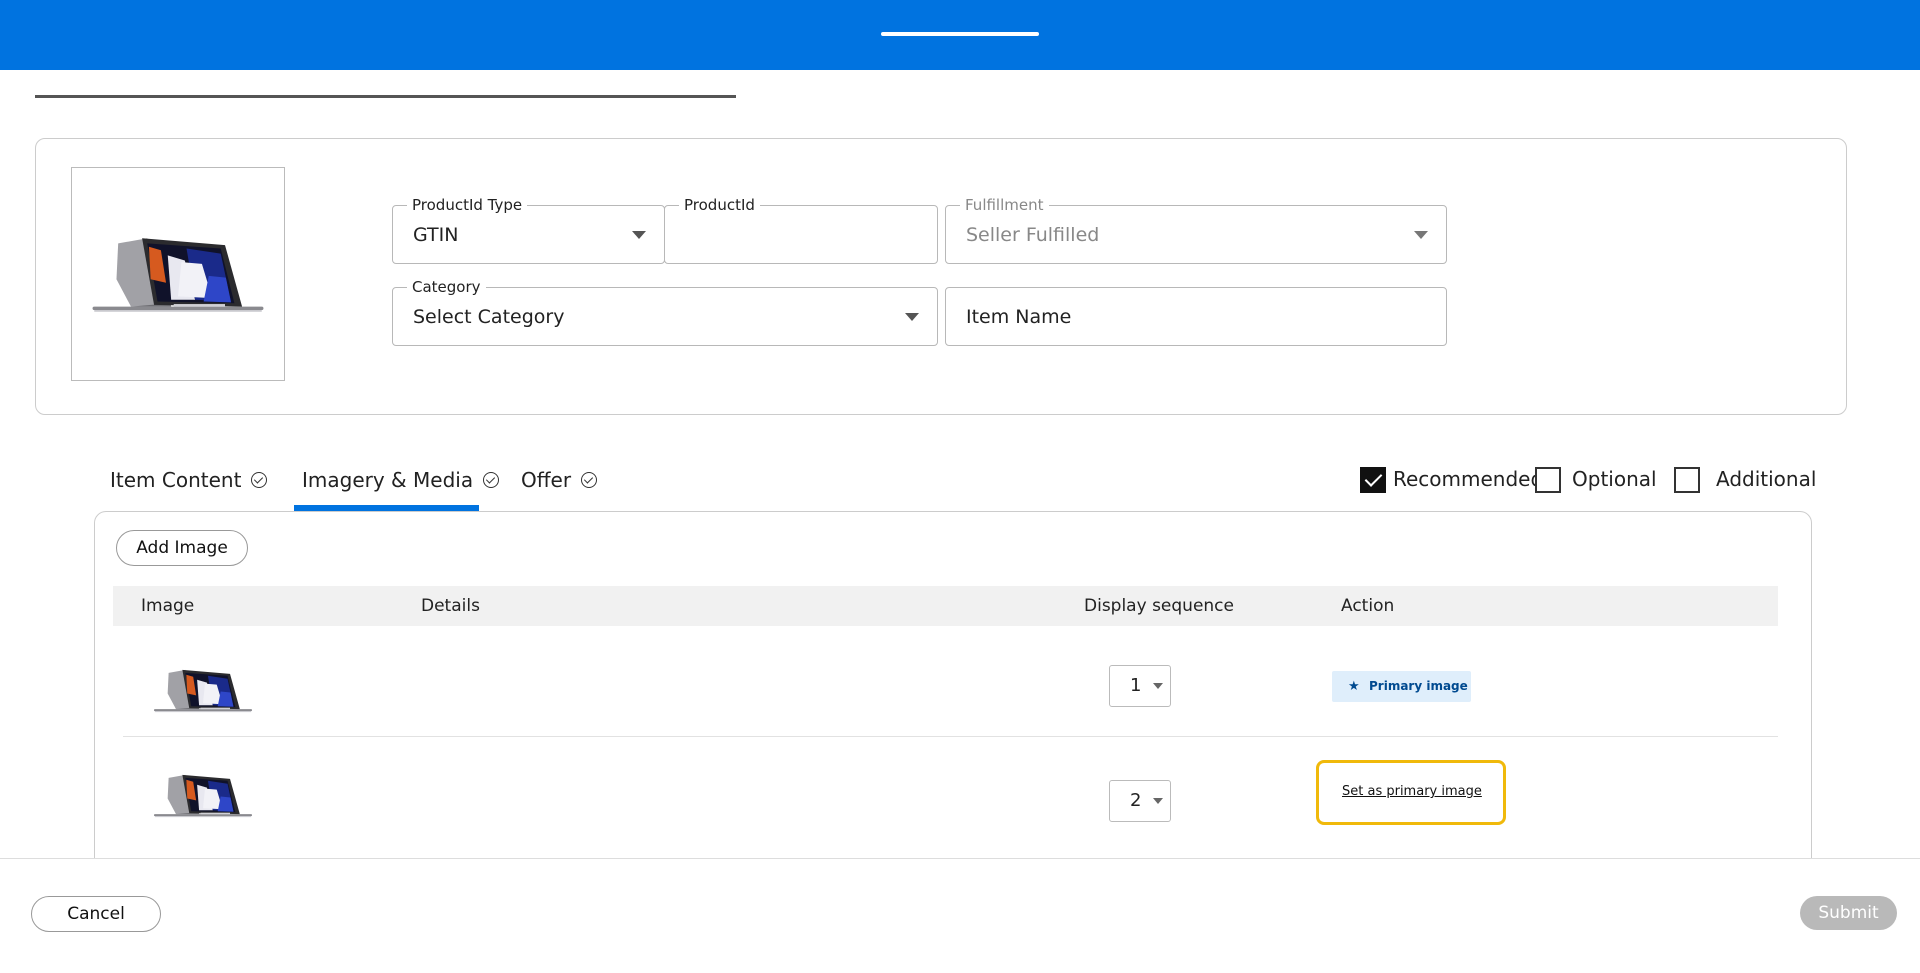 The height and width of the screenshot is (973, 1920). I want to click on recommended-label: Recommended, so click(1468, 479).